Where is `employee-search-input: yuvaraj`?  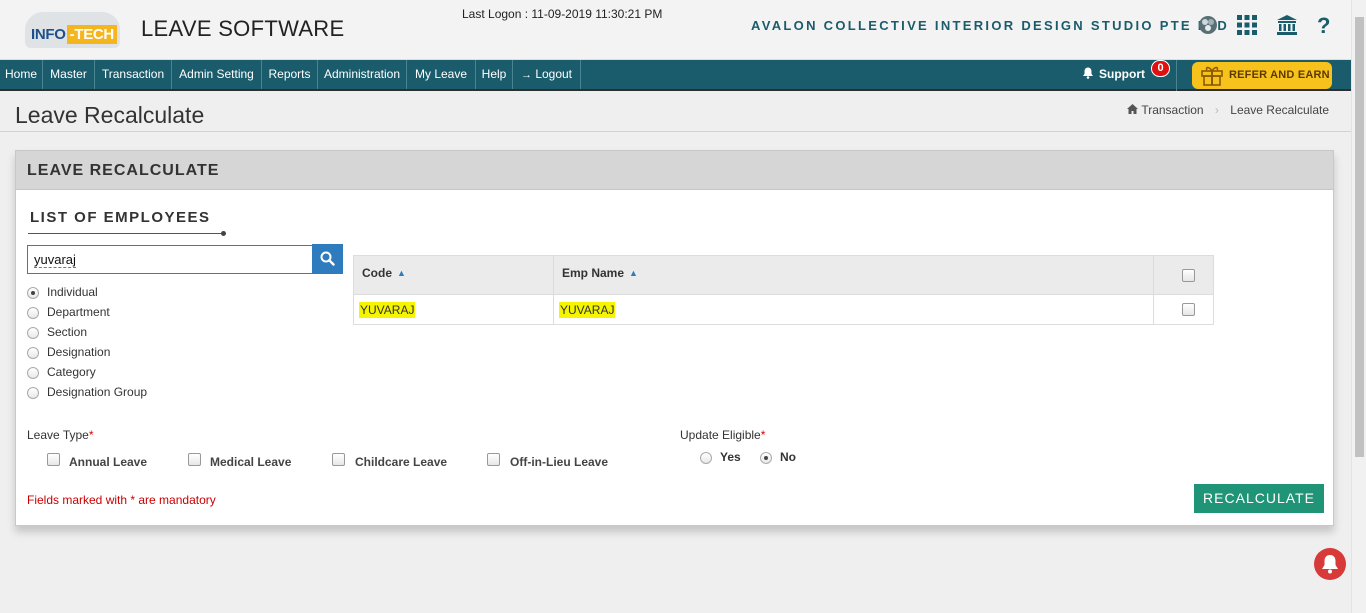 employee-search-input: yuvaraj is located at coordinates (170, 259).